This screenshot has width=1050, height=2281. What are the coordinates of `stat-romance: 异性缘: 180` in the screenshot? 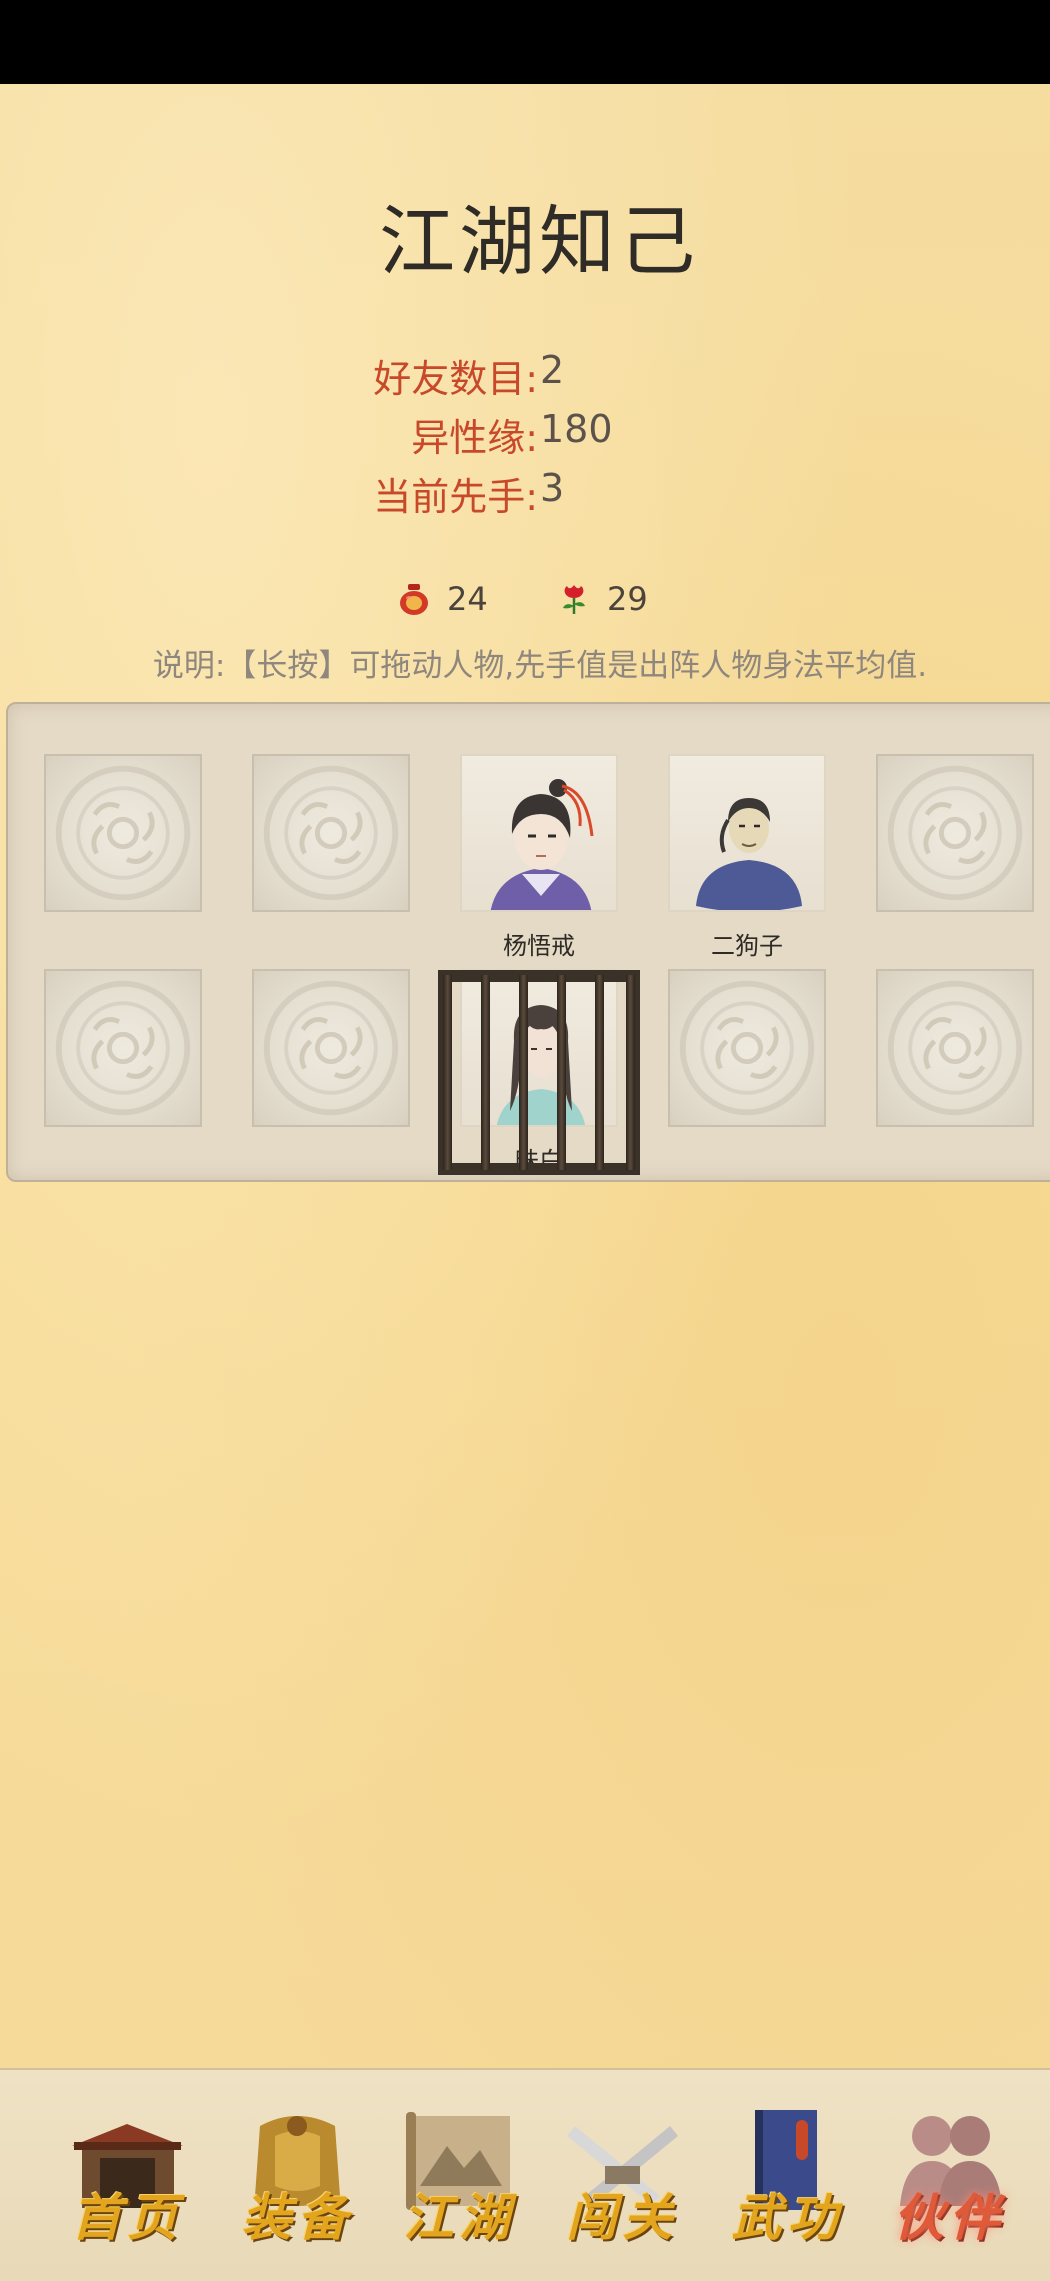 It's located at (512, 433).